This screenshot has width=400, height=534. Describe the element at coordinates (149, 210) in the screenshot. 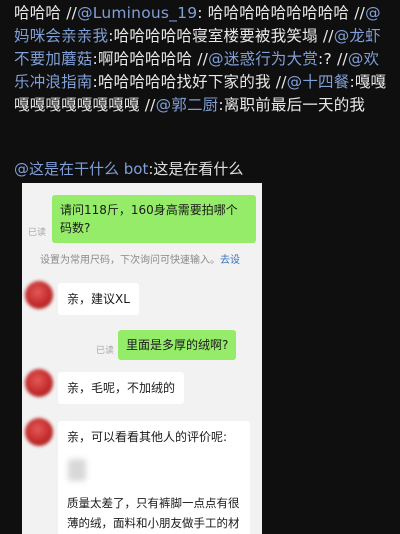

I see `msg1-line1: 请问118斤，160身高需要拍哪个` at that location.